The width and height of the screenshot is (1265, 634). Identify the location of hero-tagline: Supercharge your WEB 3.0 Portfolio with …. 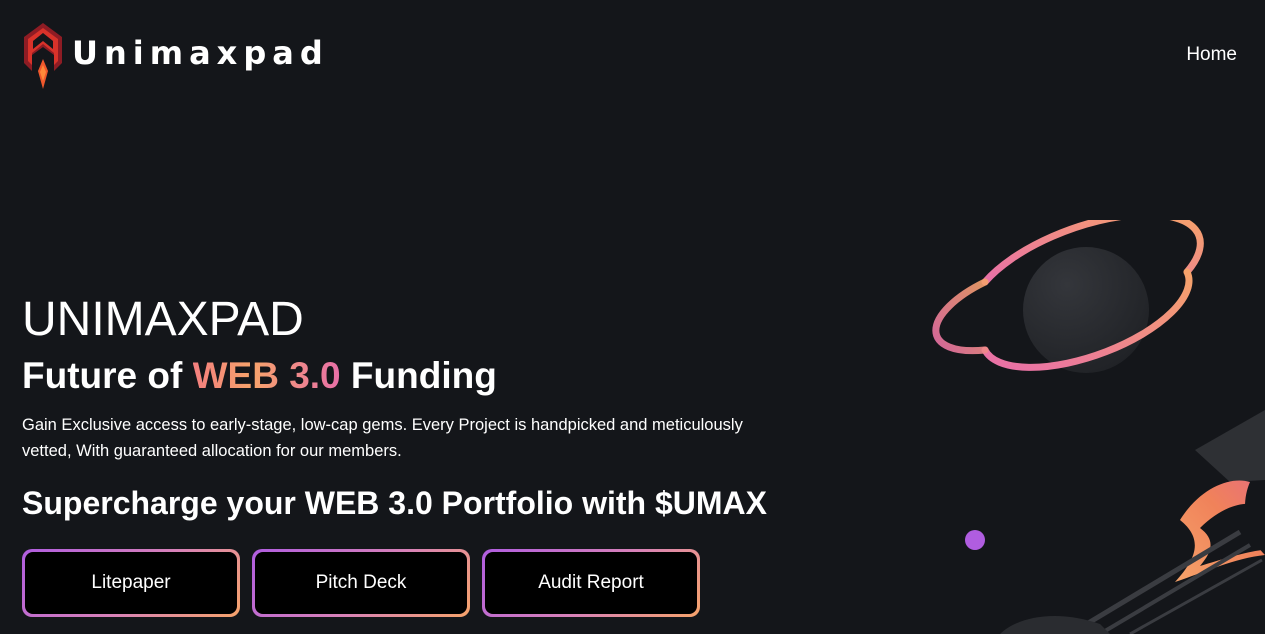
(394, 503).